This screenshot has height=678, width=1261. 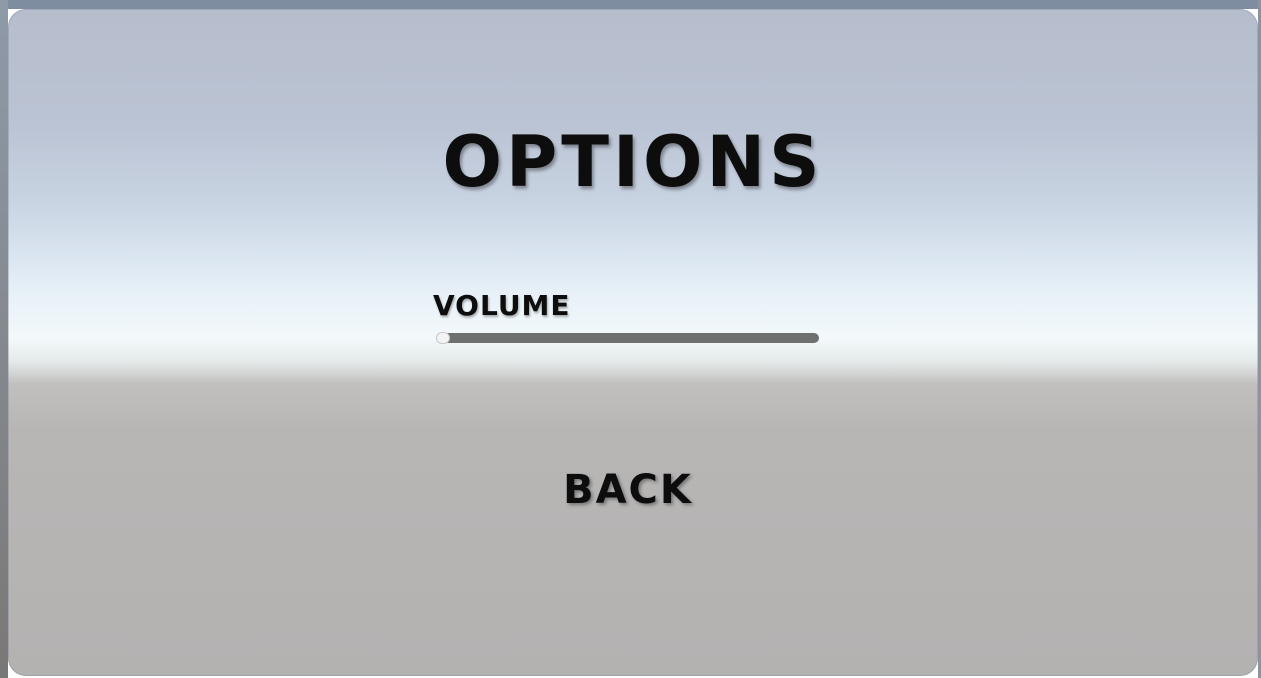 What do you see at coordinates (502, 305) in the screenshot?
I see `volume-label: VOLUME` at bounding box center [502, 305].